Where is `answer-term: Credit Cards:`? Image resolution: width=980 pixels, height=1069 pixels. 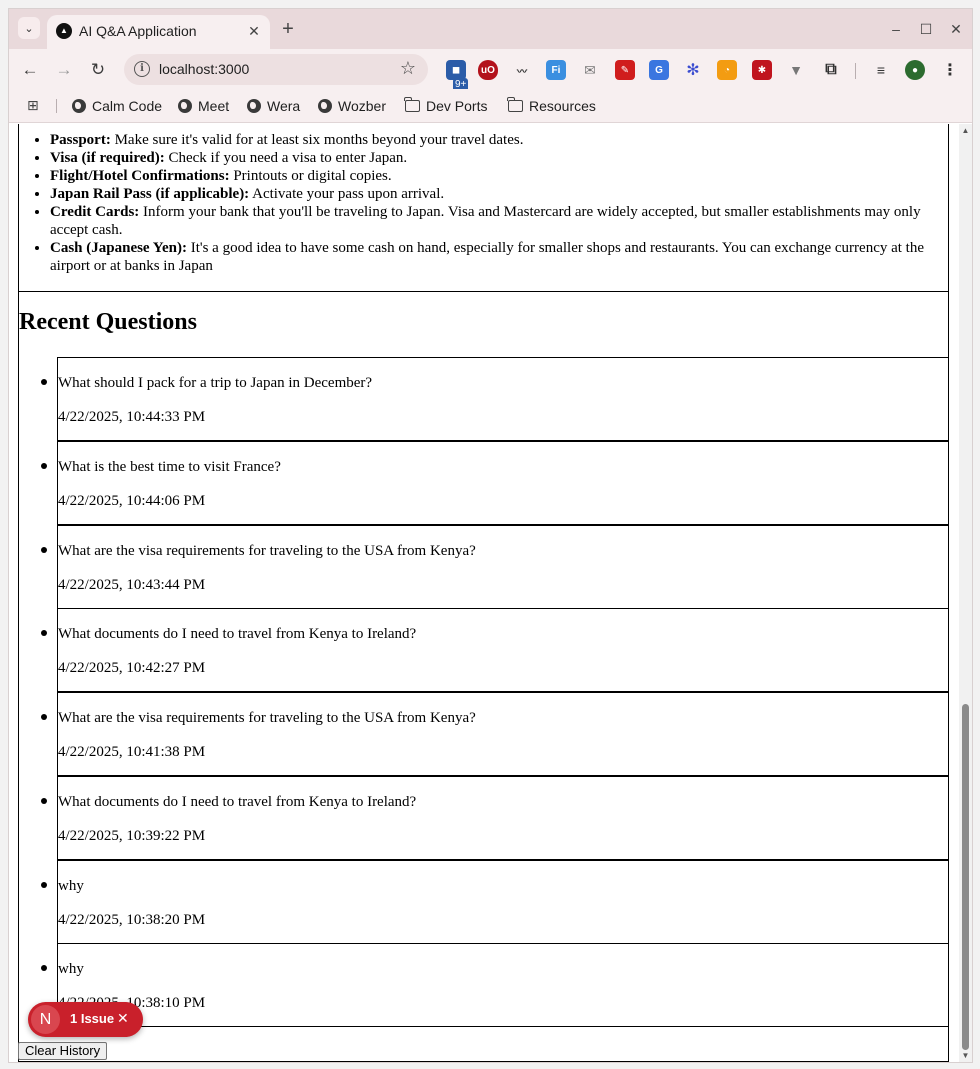 answer-term: Credit Cards: is located at coordinates (95, 212).